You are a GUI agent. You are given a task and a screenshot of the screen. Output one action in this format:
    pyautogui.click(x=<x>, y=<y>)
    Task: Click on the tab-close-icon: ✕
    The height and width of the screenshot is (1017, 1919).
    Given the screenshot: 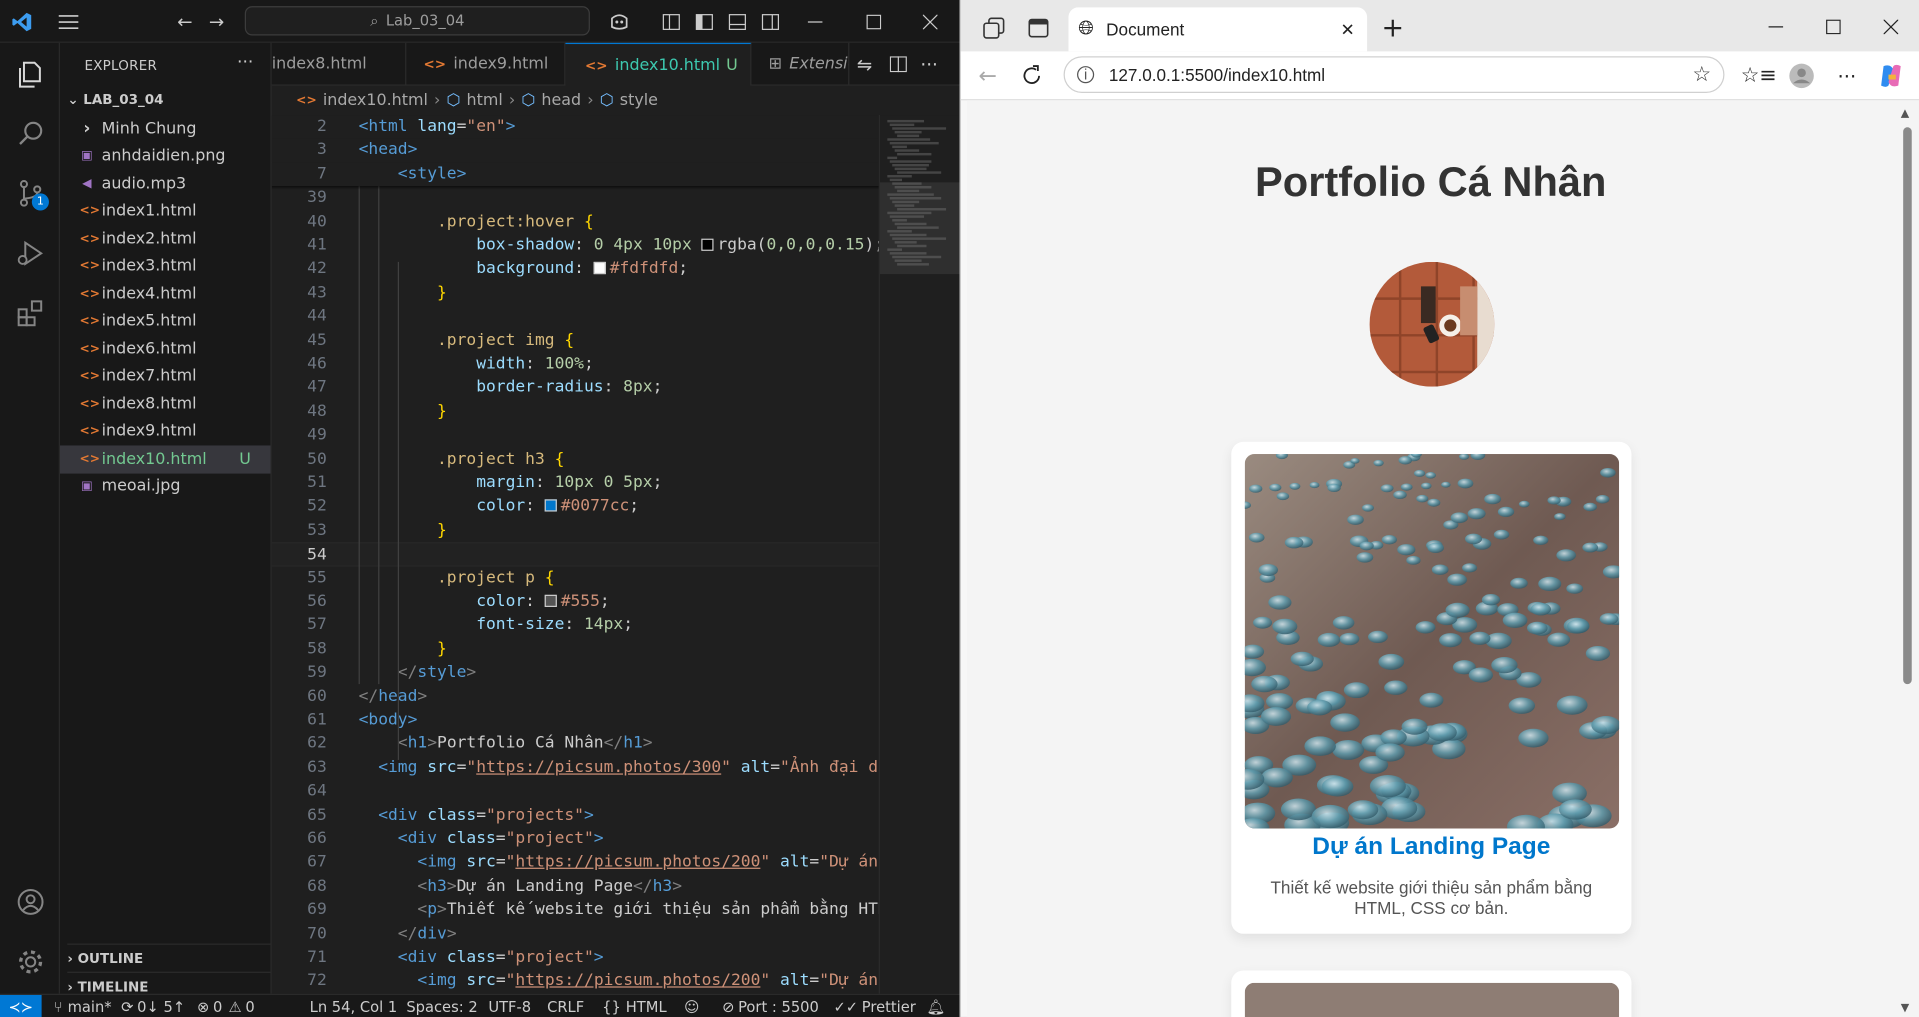 What is the action you would take?
    pyautogui.click(x=1347, y=29)
    